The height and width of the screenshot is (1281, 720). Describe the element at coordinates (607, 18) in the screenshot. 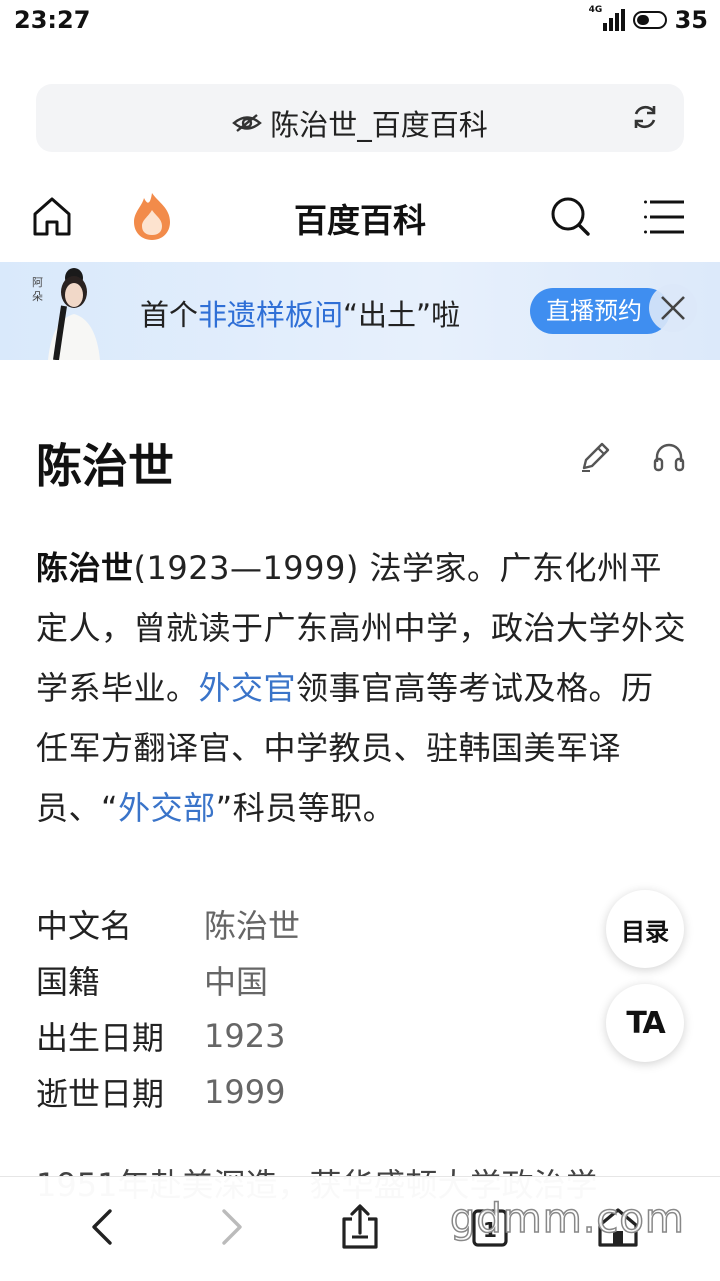

I see `signal-icon: 4G` at that location.